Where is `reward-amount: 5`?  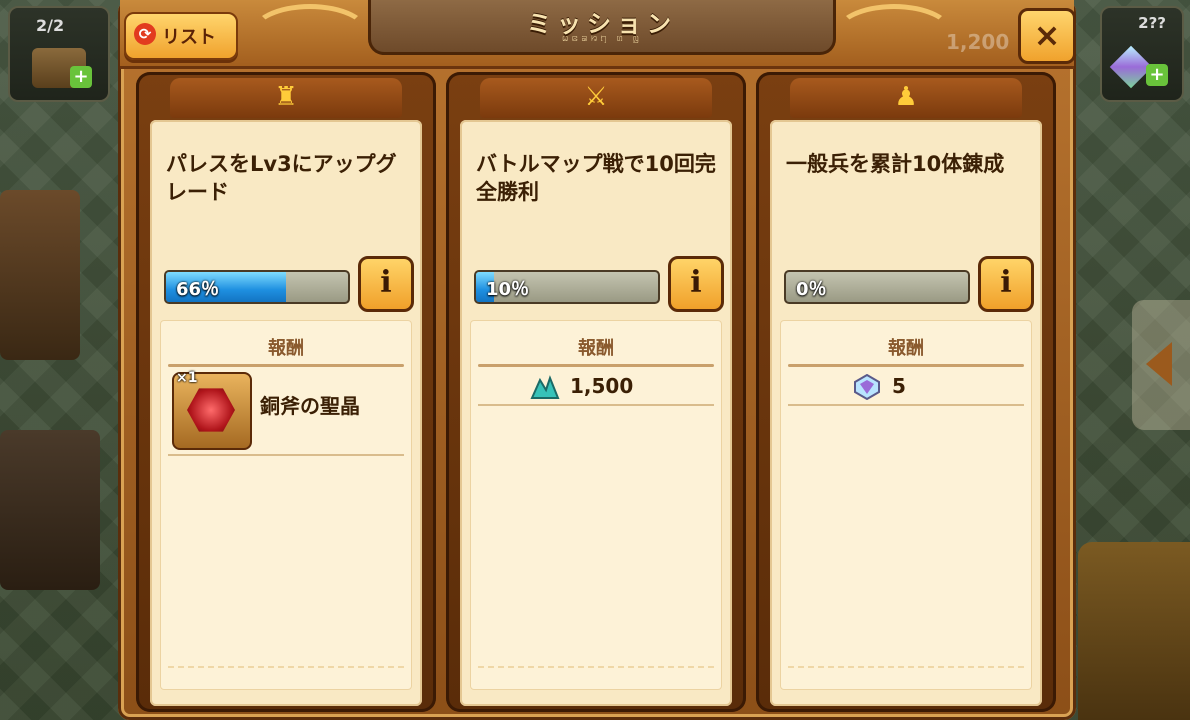 reward-amount: 5 is located at coordinates (899, 386).